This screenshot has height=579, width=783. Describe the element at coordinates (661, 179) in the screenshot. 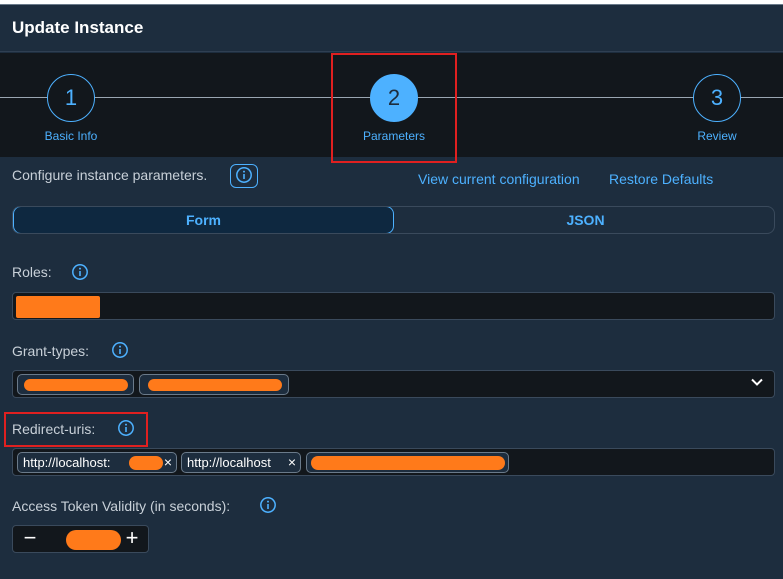

I see `restore-defaults-link: Restore Defaults` at that location.